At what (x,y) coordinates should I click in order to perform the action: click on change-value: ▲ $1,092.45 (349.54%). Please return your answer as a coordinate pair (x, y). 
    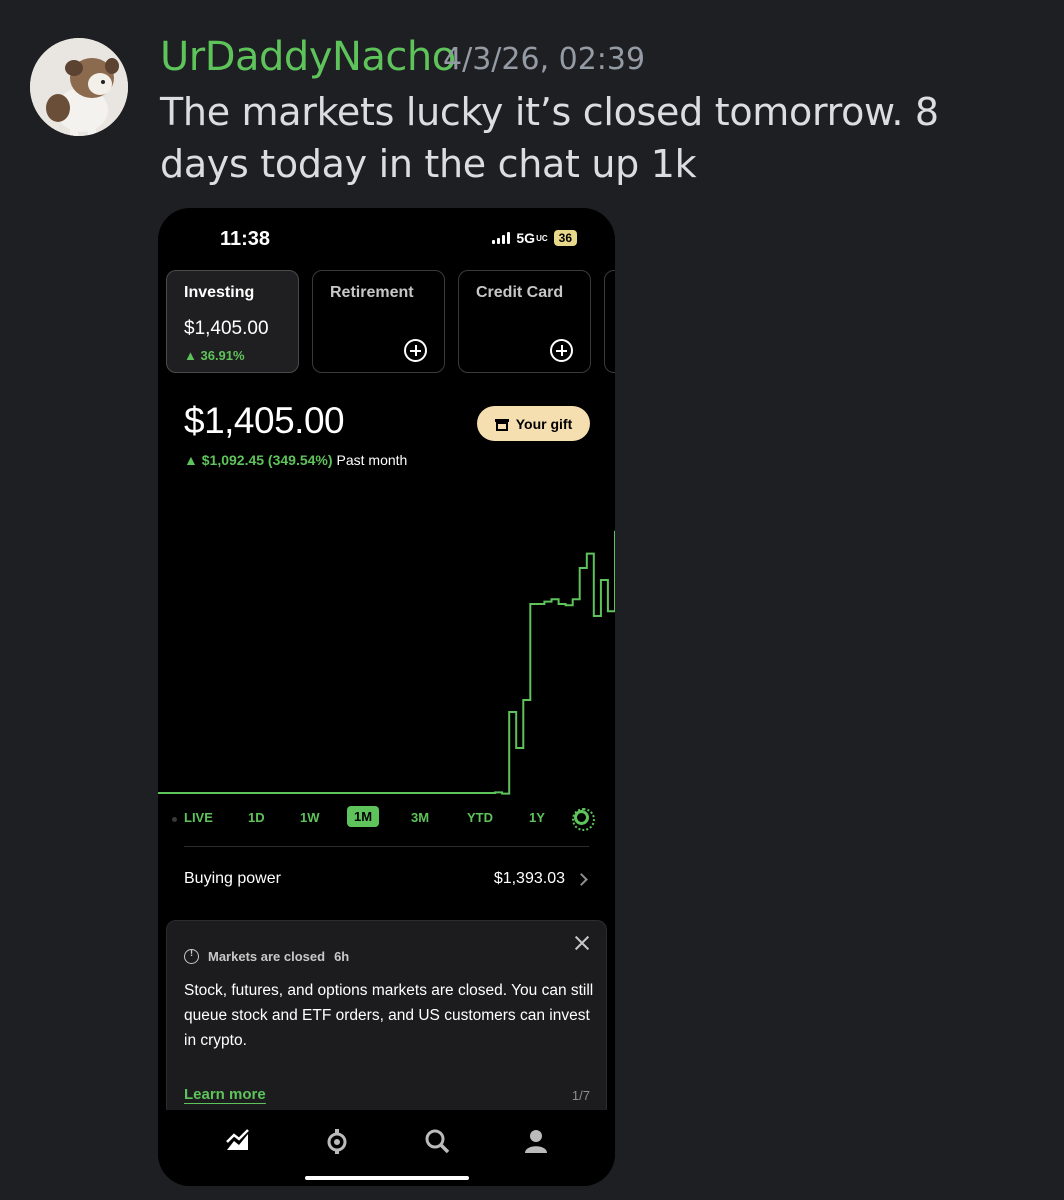
    Looking at the image, I should click on (258, 460).